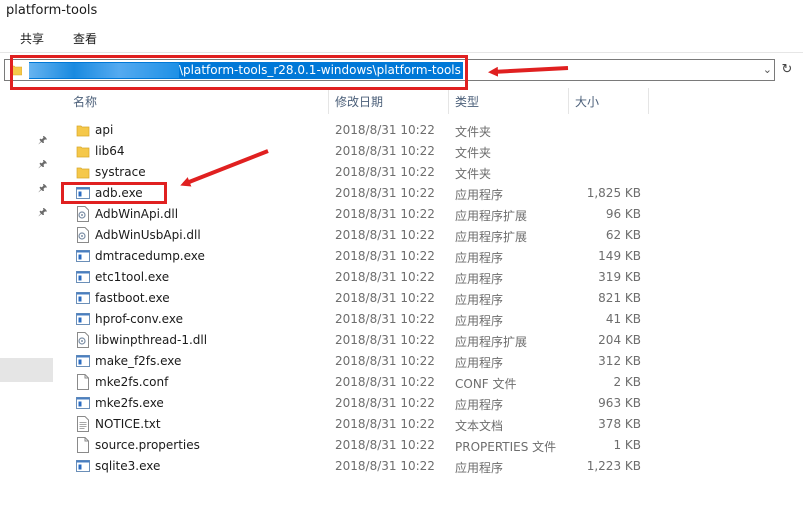 The width and height of the screenshot is (803, 511). What do you see at coordinates (224, 168) in the screenshot?
I see `annotation-arrow-adb` at bounding box center [224, 168].